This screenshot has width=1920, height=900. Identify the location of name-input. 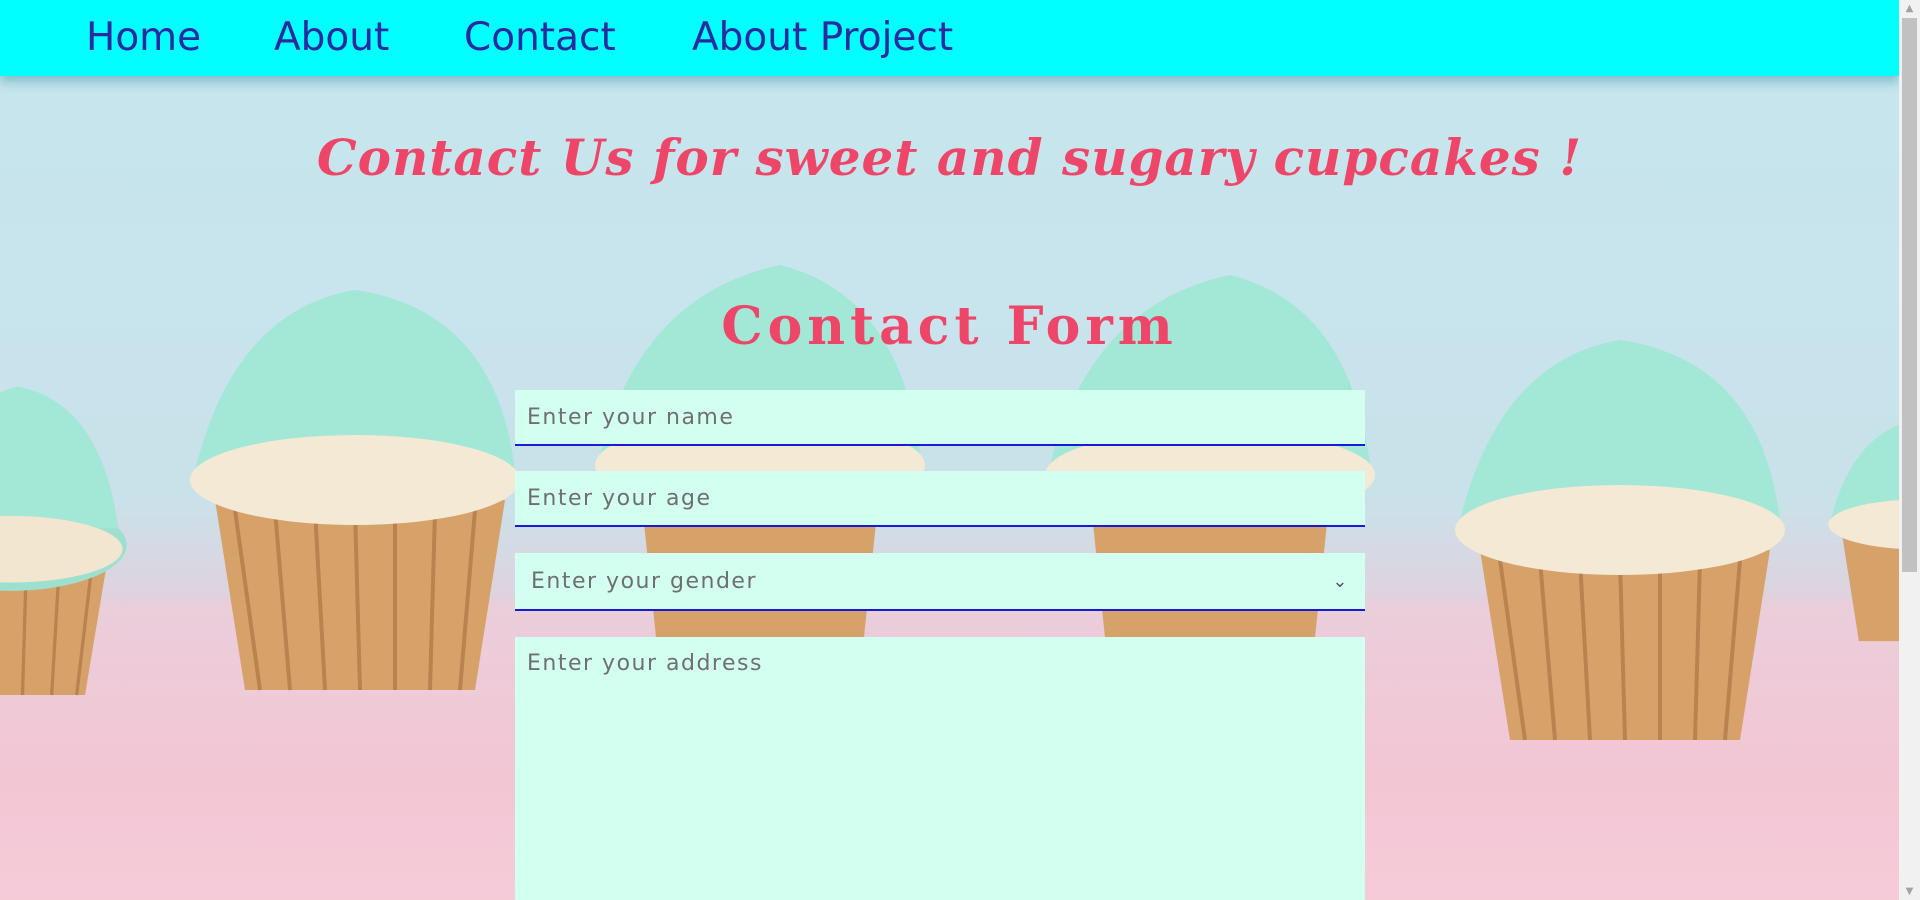
(940, 418).